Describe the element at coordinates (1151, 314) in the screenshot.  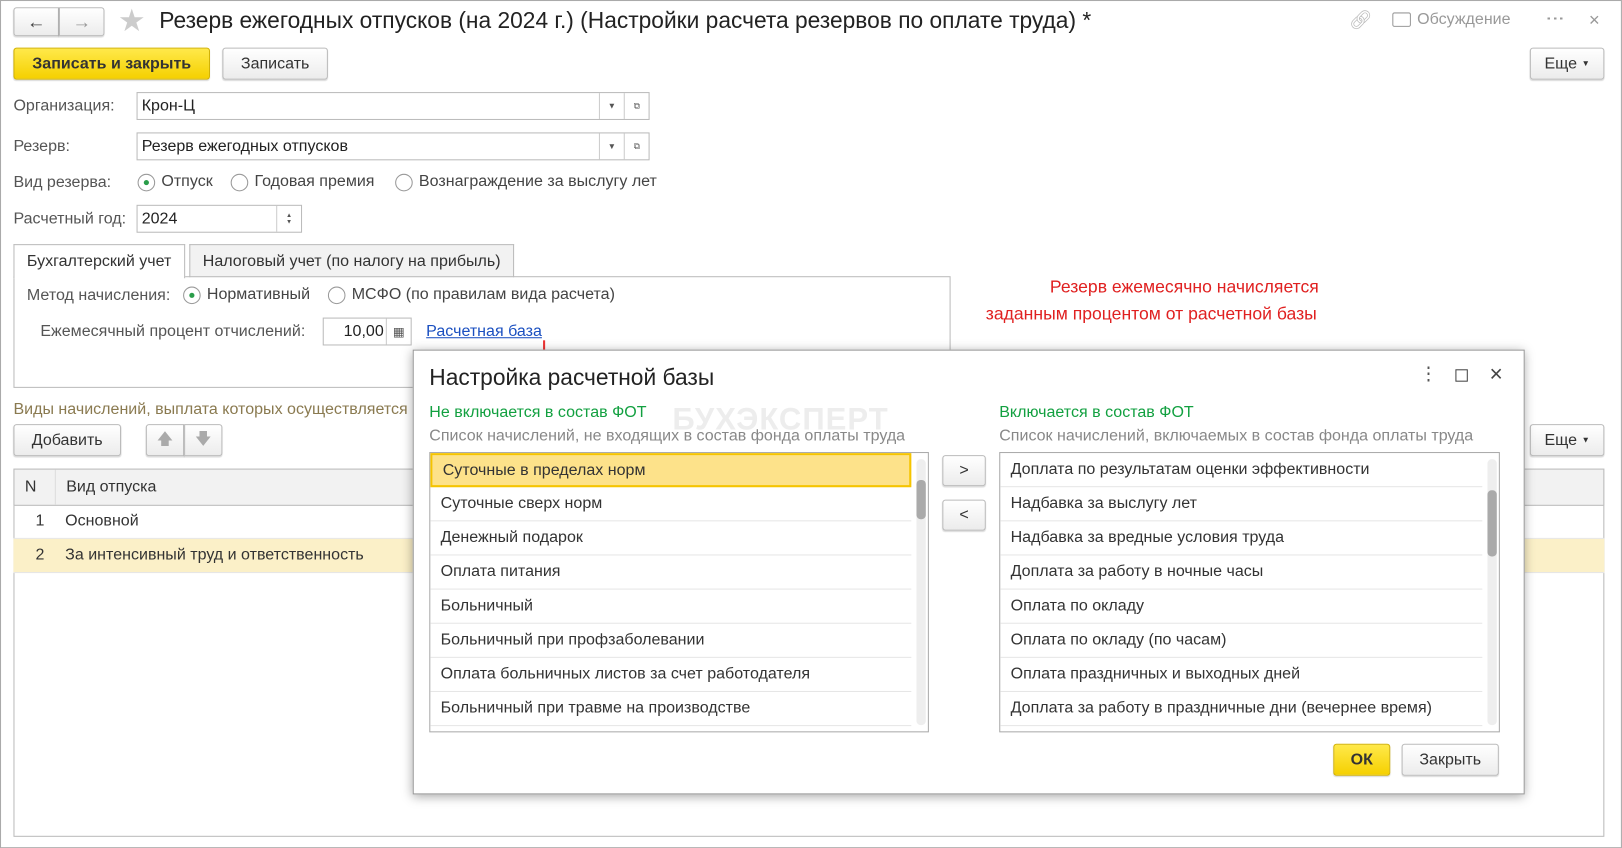
I see `annotation-line2: заданным процентом от расчетной базы` at that location.